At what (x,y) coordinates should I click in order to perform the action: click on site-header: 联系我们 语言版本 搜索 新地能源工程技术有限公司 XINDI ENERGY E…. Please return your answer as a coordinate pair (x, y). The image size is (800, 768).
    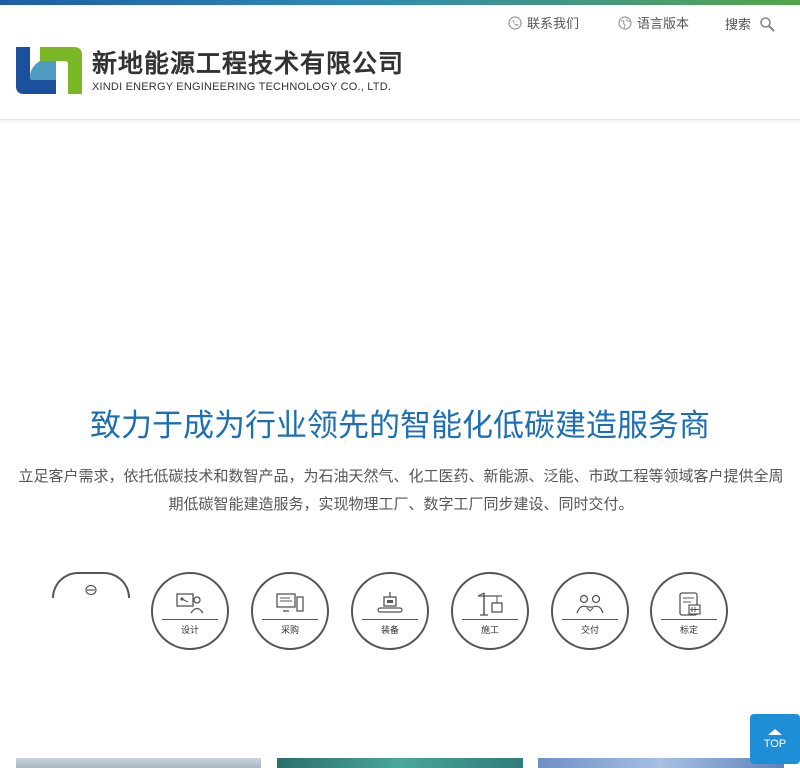
    Looking at the image, I should click on (400, 62).